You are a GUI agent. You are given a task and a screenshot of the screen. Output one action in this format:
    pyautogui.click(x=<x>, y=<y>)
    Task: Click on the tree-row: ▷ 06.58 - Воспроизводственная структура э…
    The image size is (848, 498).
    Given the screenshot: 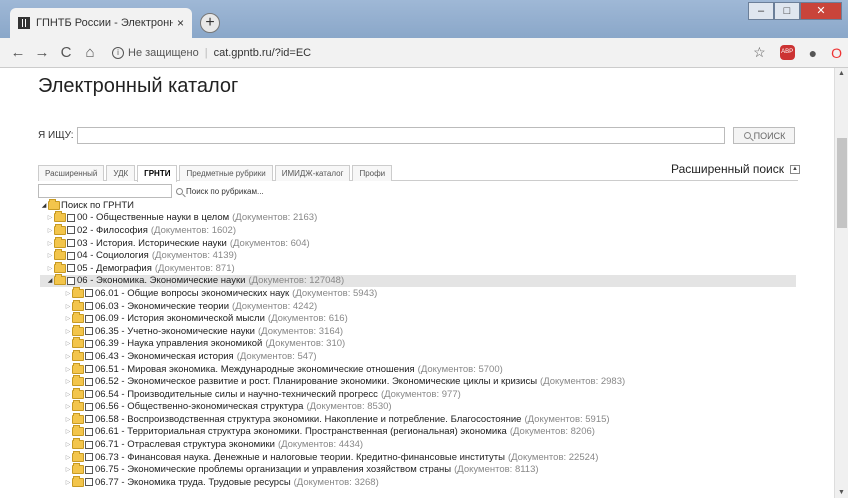 What is the action you would take?
    pyautogui.click(x=418, y=419)
    